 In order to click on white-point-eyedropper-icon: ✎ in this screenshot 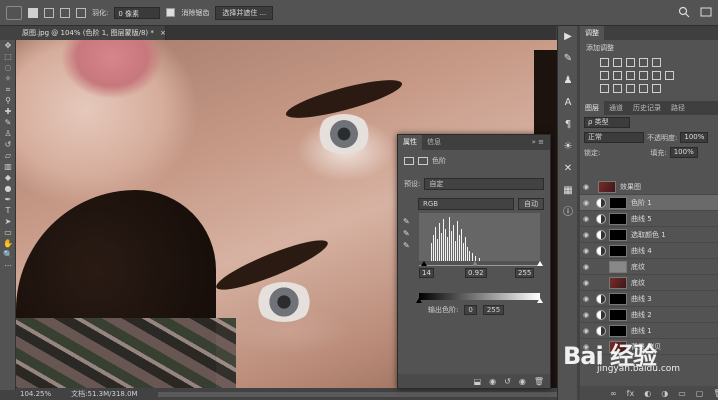, I will do `click(408, 247)`.